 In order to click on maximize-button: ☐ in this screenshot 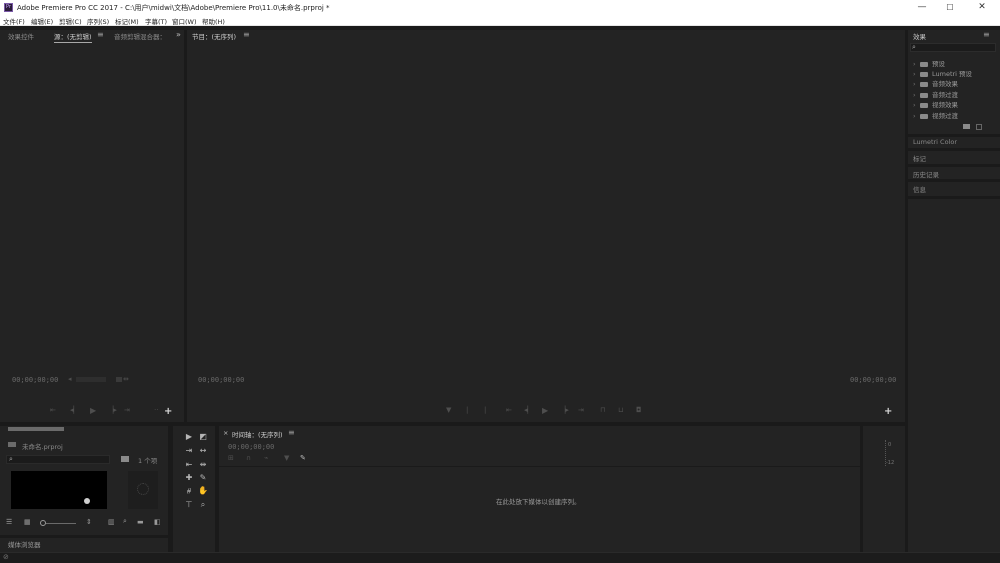, I will do `click(950, 7)`.